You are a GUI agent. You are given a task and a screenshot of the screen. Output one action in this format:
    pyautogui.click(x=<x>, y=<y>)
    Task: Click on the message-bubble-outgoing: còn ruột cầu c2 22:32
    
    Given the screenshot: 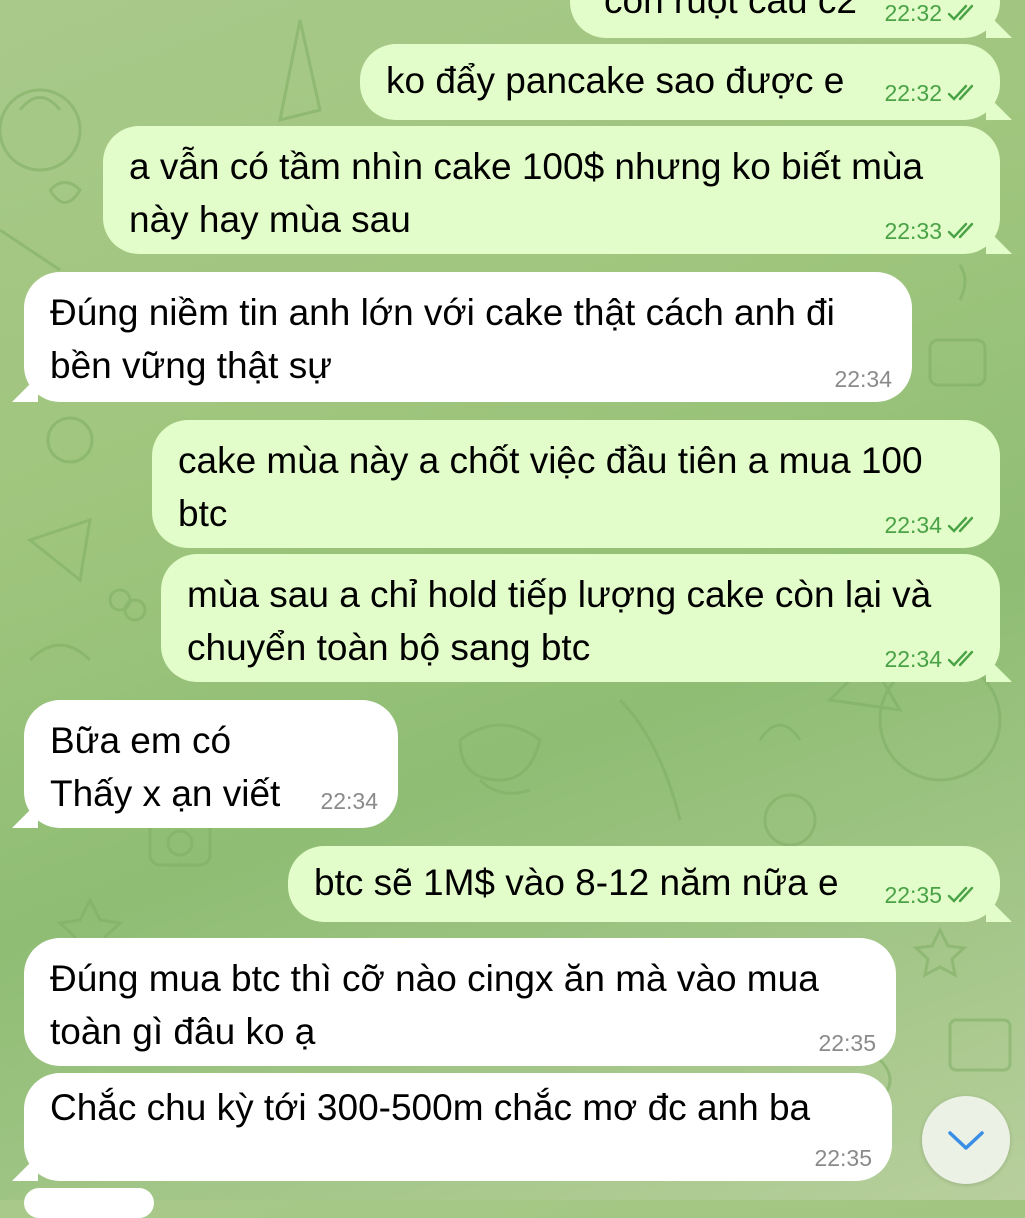 What is the action you would take?
    pyautogui.click(x=785, y=19)
    